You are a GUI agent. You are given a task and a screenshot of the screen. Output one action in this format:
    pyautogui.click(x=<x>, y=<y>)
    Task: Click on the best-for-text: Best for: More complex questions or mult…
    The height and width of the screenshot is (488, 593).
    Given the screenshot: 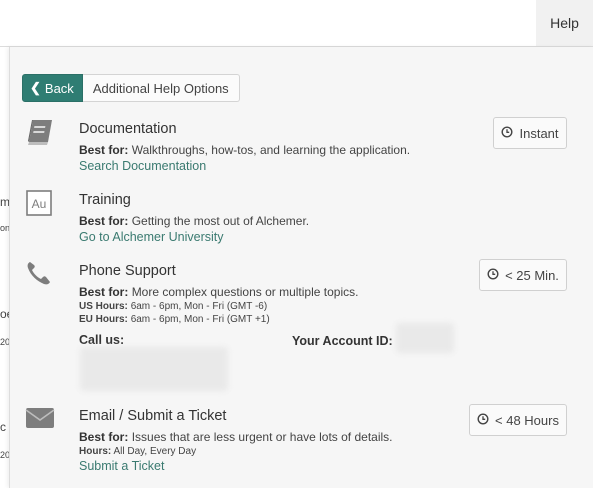 What is the action you would take?
    pyautogui.click(x=219, y=292)
    